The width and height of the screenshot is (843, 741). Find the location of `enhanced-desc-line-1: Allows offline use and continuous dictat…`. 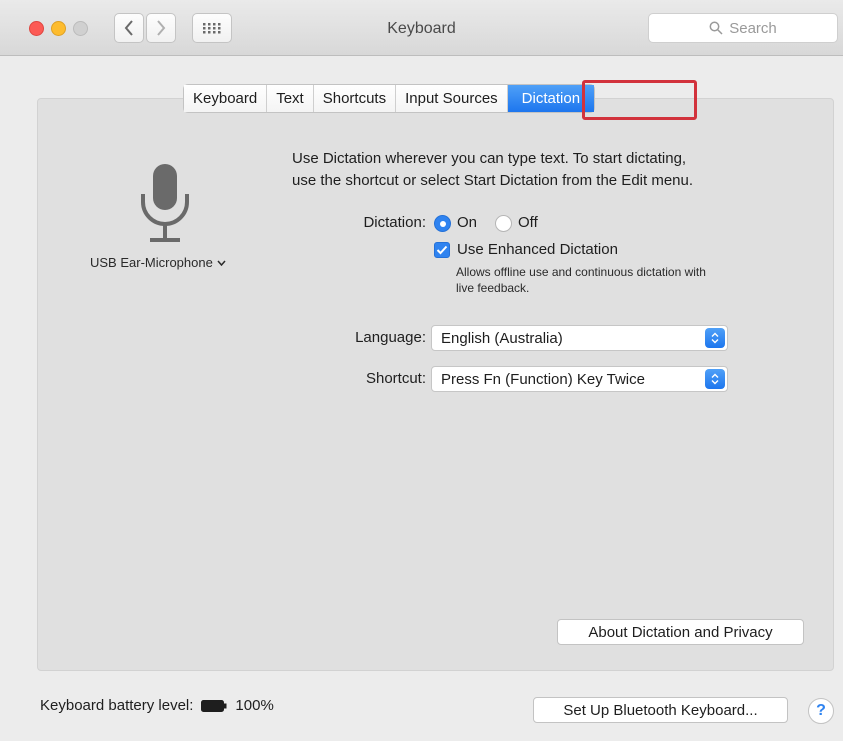

enhanced-desc-line-1: Allows offline use and continuous dictat… is located at coordinates (581, 272).